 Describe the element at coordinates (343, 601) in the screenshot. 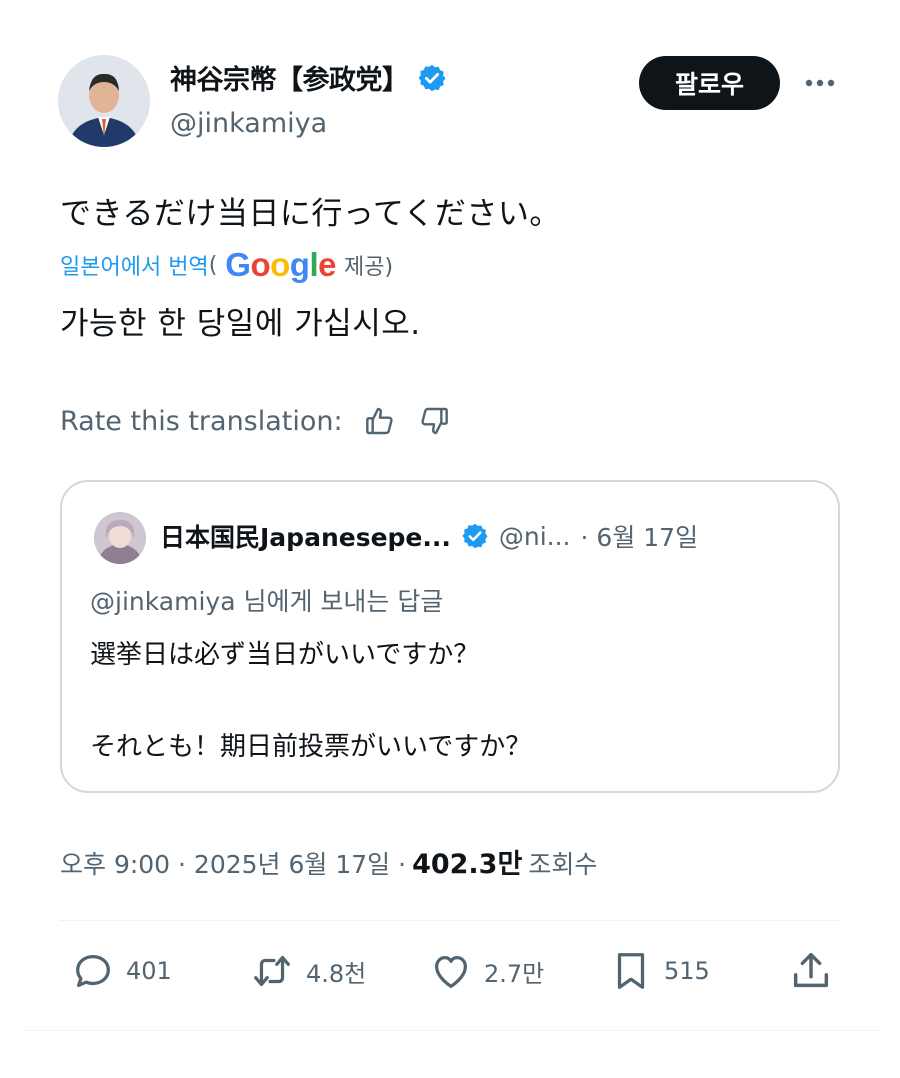

I see `reply-to-suffix: 님에게 보내는 답글` at that location.